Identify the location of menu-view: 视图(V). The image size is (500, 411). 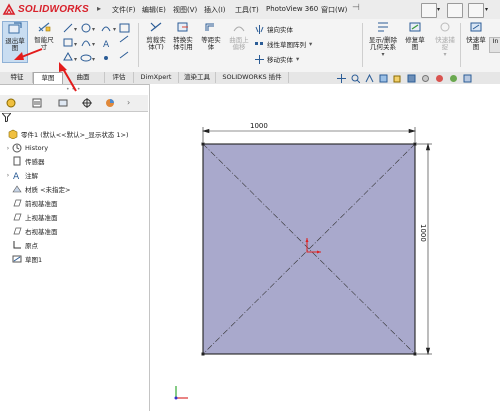
(185, 10).